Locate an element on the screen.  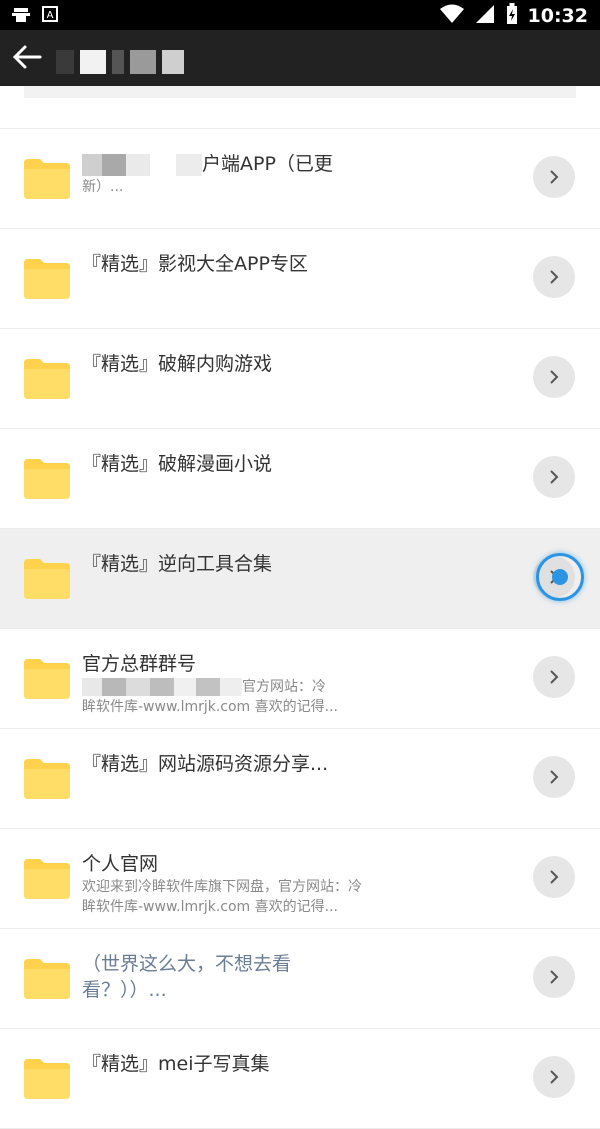
list-item-name: 『精选』破解内购游戏 is located at coordinates (177, 364).